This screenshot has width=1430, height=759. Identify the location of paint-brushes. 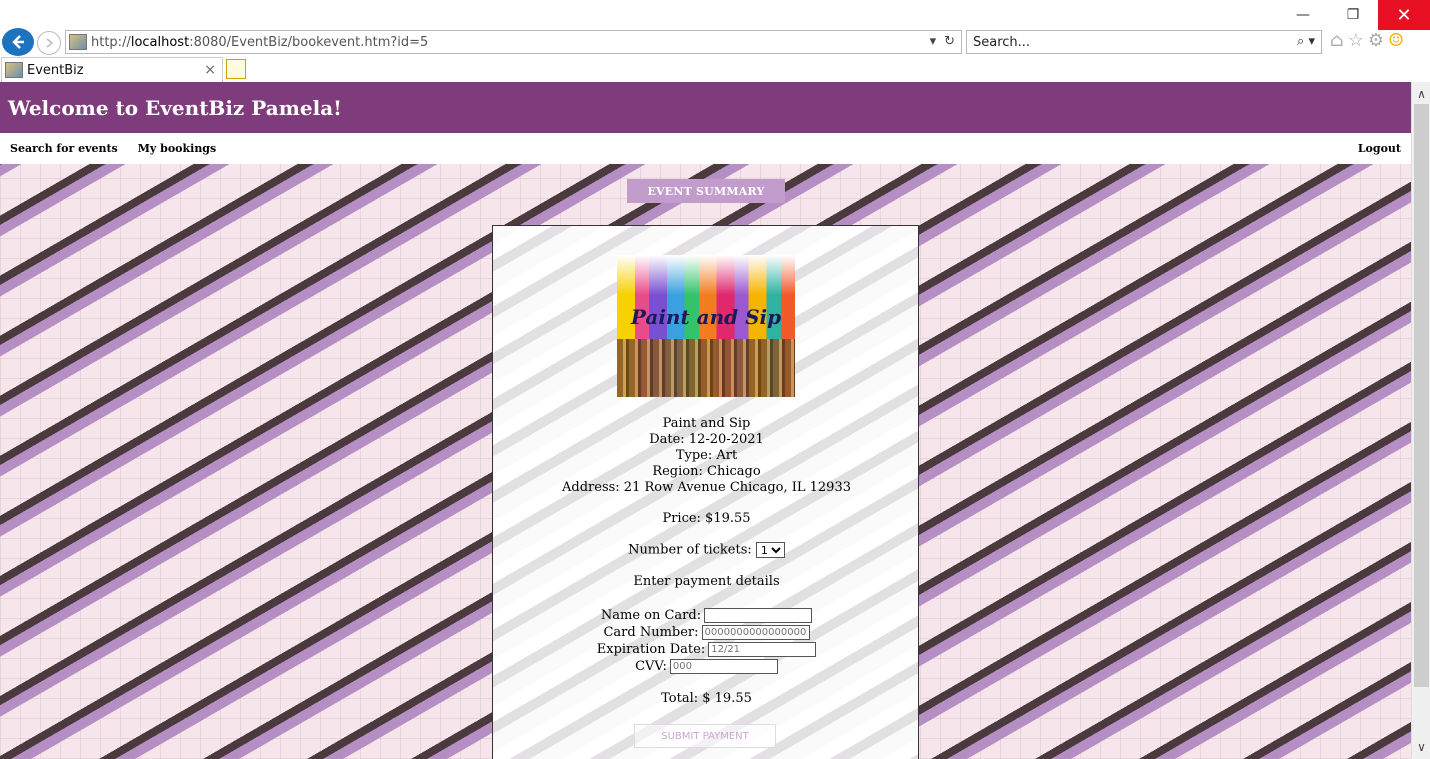
(706, 368).